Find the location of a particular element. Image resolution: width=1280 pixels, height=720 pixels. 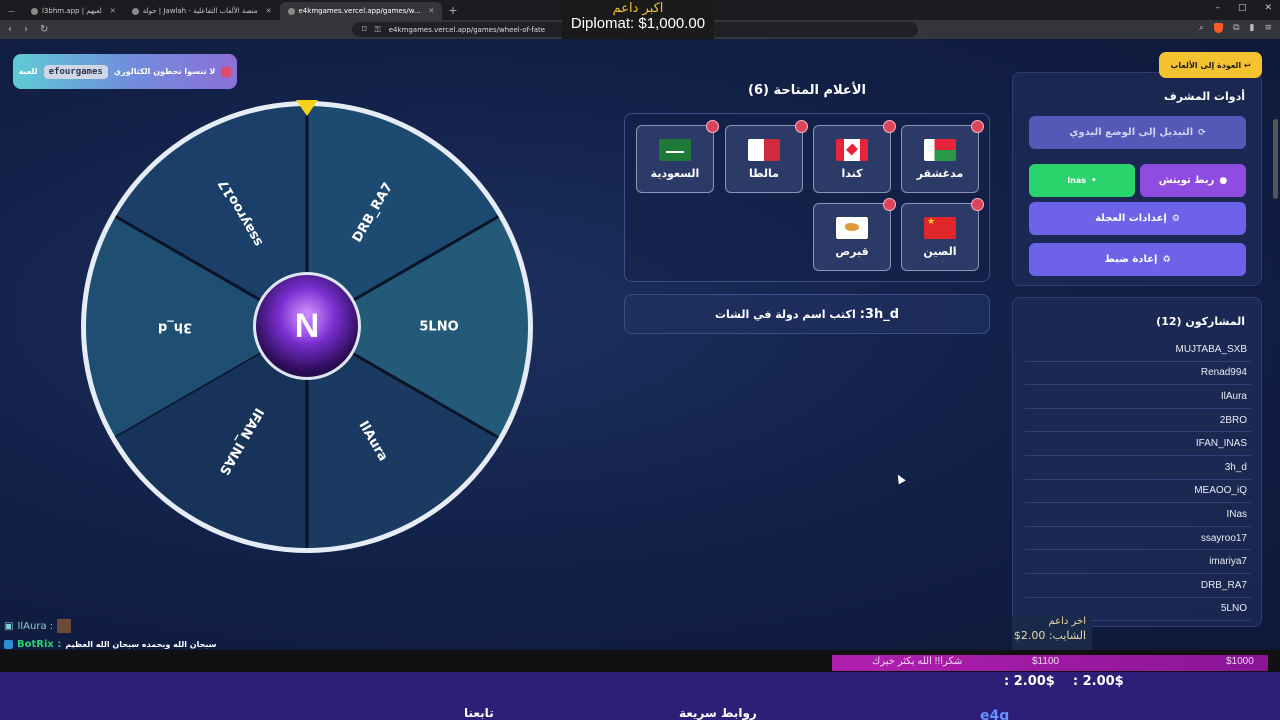

footer-follow-heading: تابعنا is located at coordinates (479, 713).